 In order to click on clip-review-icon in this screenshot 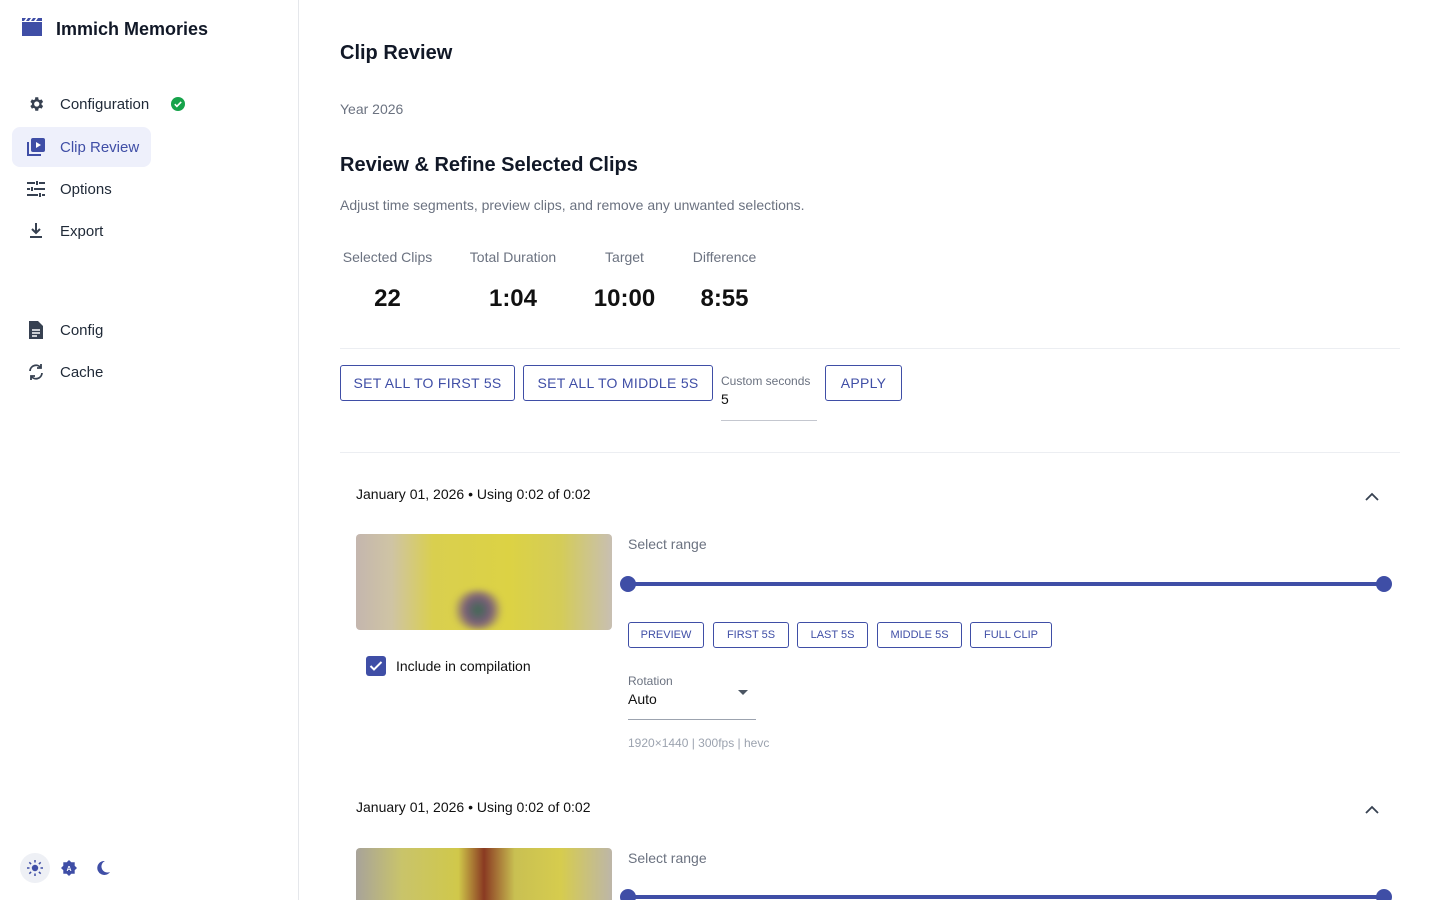, I will do `click(36, 147)`.